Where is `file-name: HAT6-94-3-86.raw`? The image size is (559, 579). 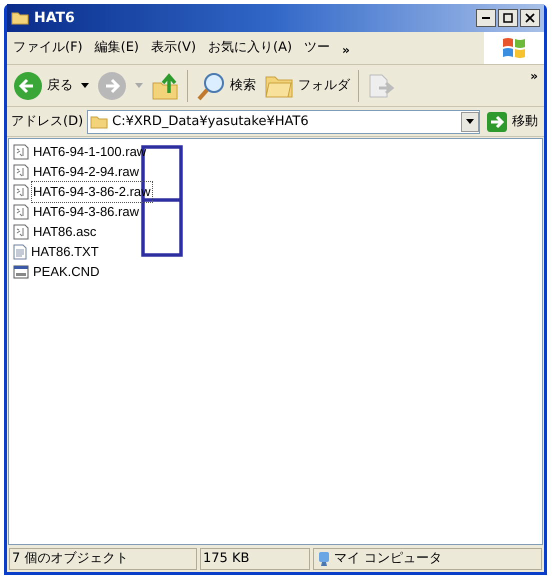
file-name: HAT6-94-3-86.raw is located at coordinates (86, 212).